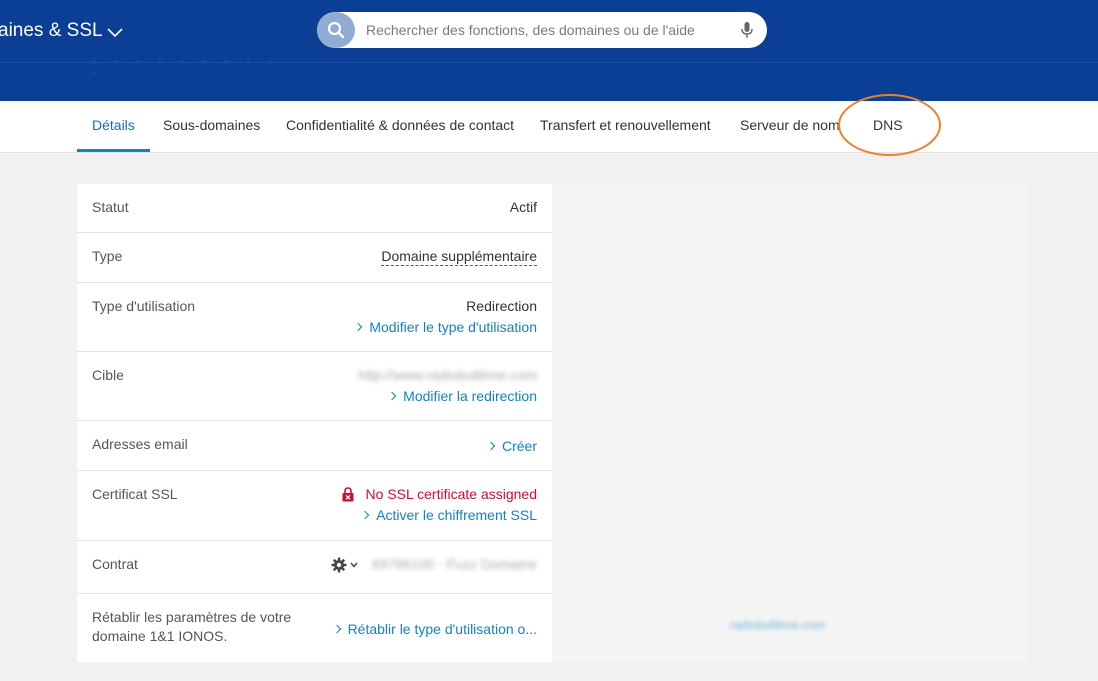 The height and width of the screenshot is (681, 1098). I want to click on row-contract: Contrat 69786100 - Fuzz Domaine, so click(314, 567).